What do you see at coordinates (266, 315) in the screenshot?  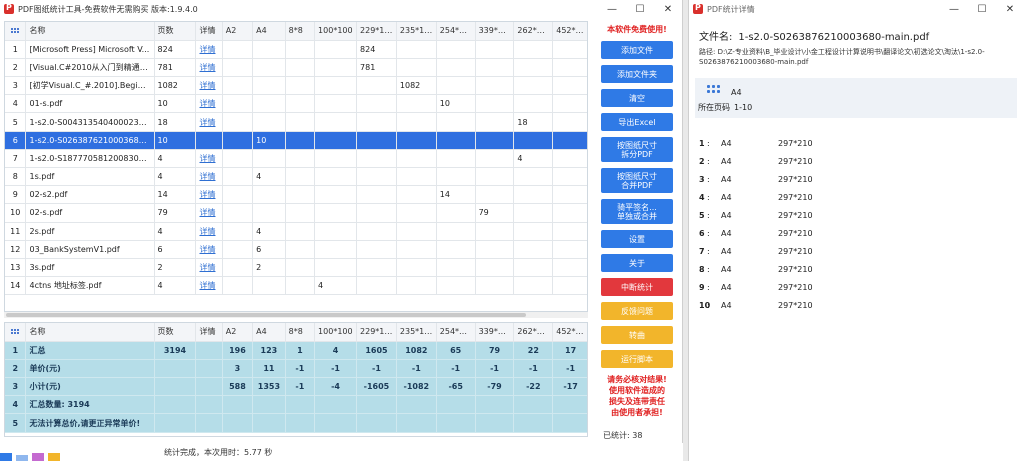 I see `scrollbar-thumb` at bounding box center [266, 315].